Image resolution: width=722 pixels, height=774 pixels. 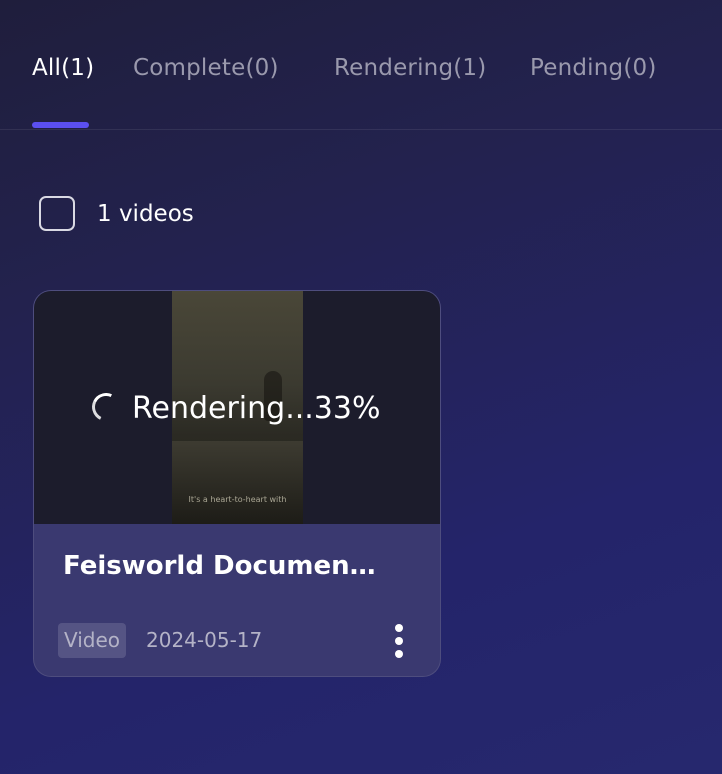 What do you see at coordinates (63, 68) in the screenshot?
I see `tab-all: All(1)` at bounding box center [63, 68].